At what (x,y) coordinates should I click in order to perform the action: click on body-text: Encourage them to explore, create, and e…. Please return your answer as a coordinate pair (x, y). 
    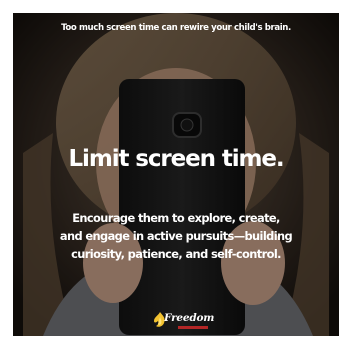
    Looking at the image, I should click on (176, 236).